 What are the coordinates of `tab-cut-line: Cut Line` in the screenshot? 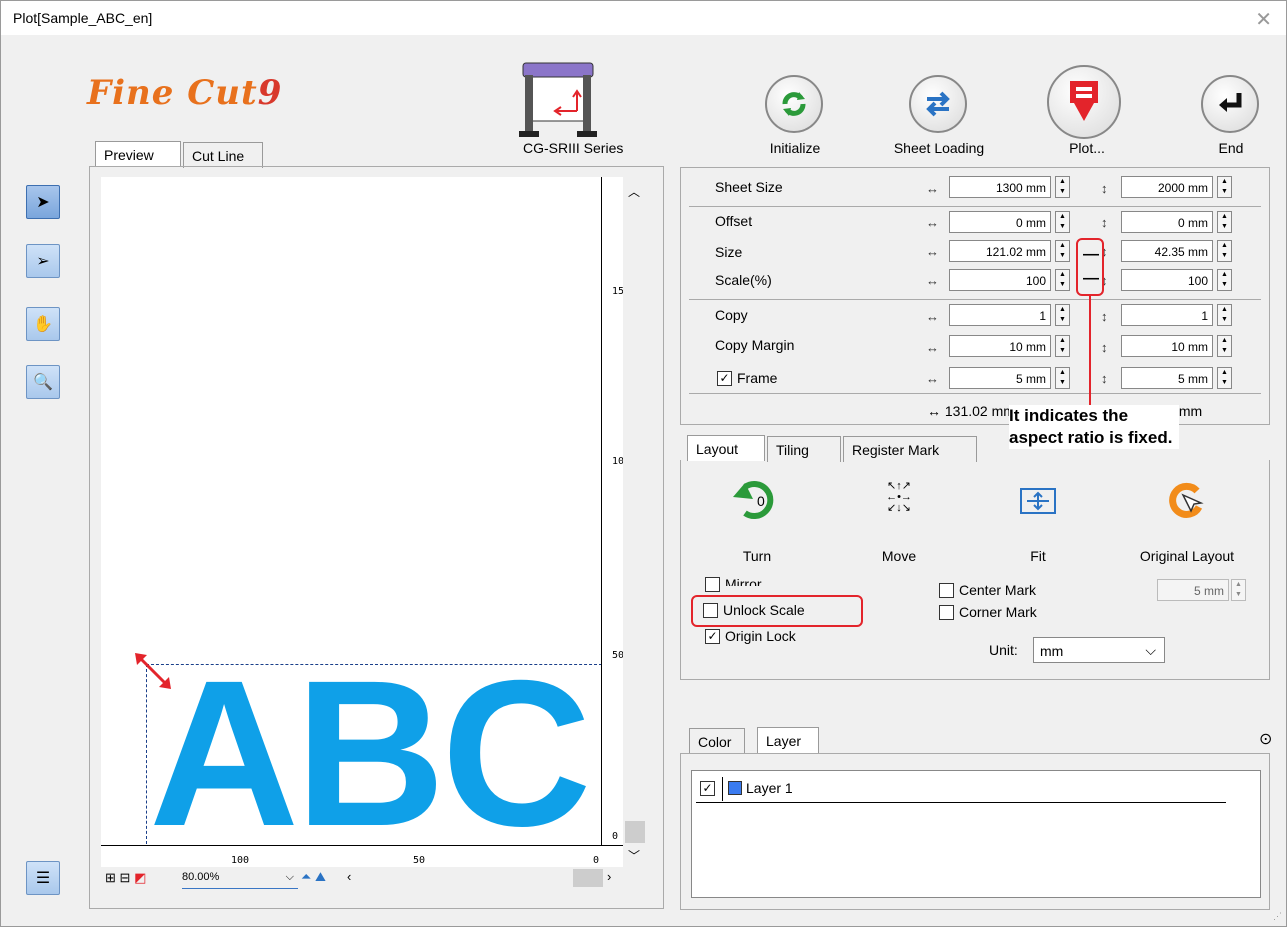 It's located at (223, 155).